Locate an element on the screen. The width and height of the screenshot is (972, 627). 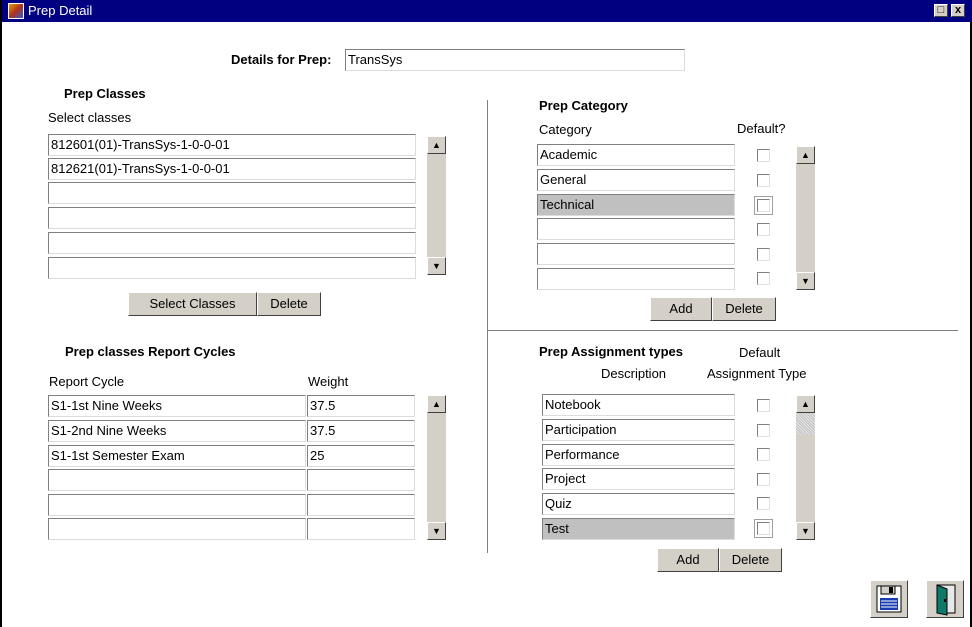
default-column-header: Default? is located at coordinates (761, 128).